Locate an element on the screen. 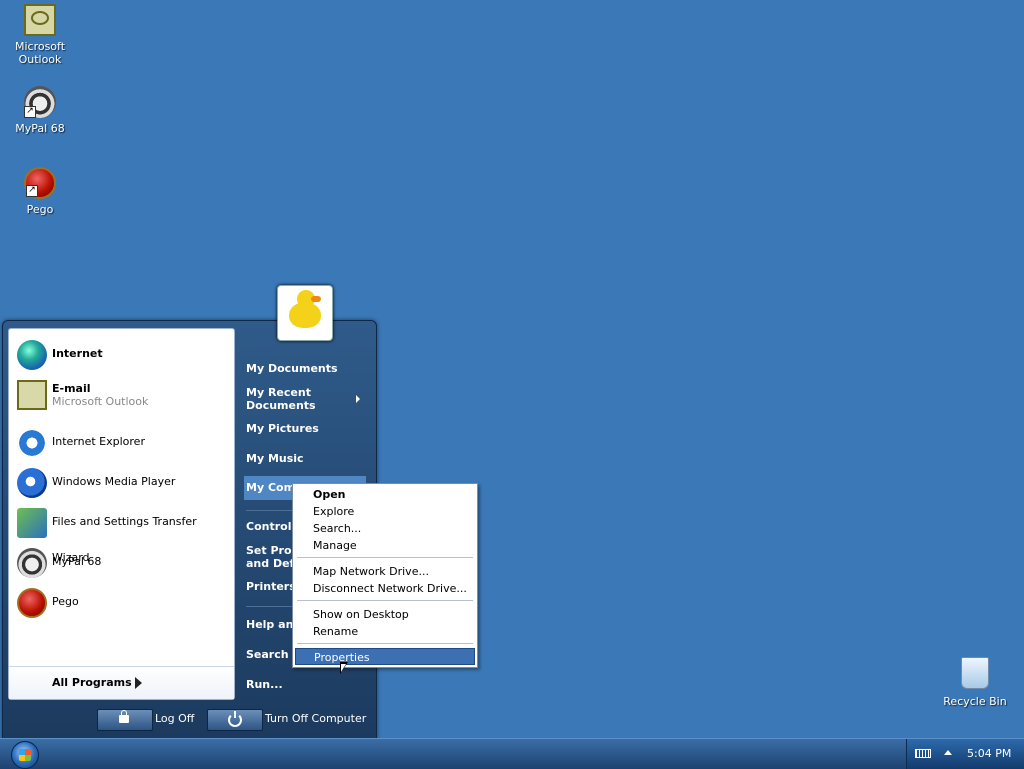  turn-off-label: Turn Off Computer is located at coordinates (316, 718).